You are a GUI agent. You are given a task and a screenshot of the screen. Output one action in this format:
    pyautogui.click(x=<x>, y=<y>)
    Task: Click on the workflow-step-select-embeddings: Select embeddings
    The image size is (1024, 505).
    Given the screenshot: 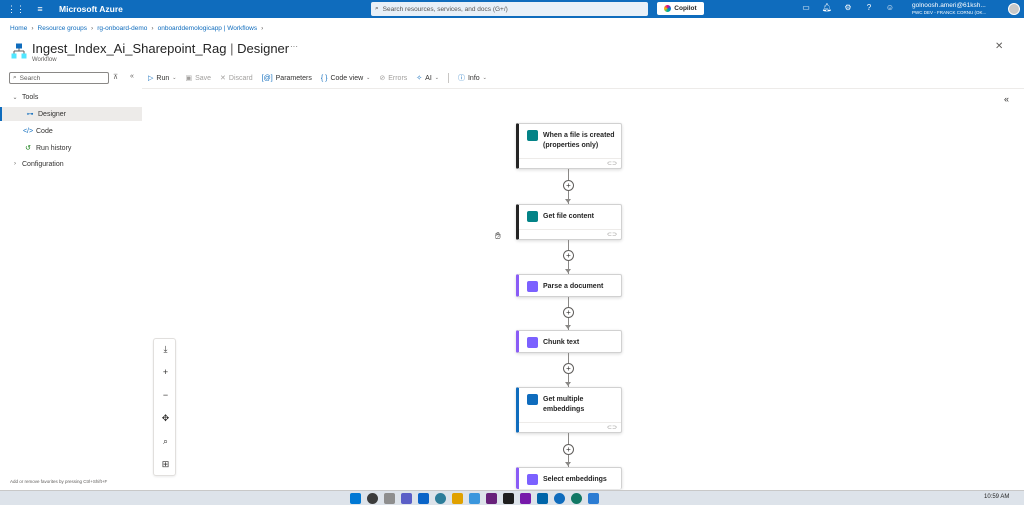 What is the action you would take?
    pyautogui.click(x=569, y=478)
    